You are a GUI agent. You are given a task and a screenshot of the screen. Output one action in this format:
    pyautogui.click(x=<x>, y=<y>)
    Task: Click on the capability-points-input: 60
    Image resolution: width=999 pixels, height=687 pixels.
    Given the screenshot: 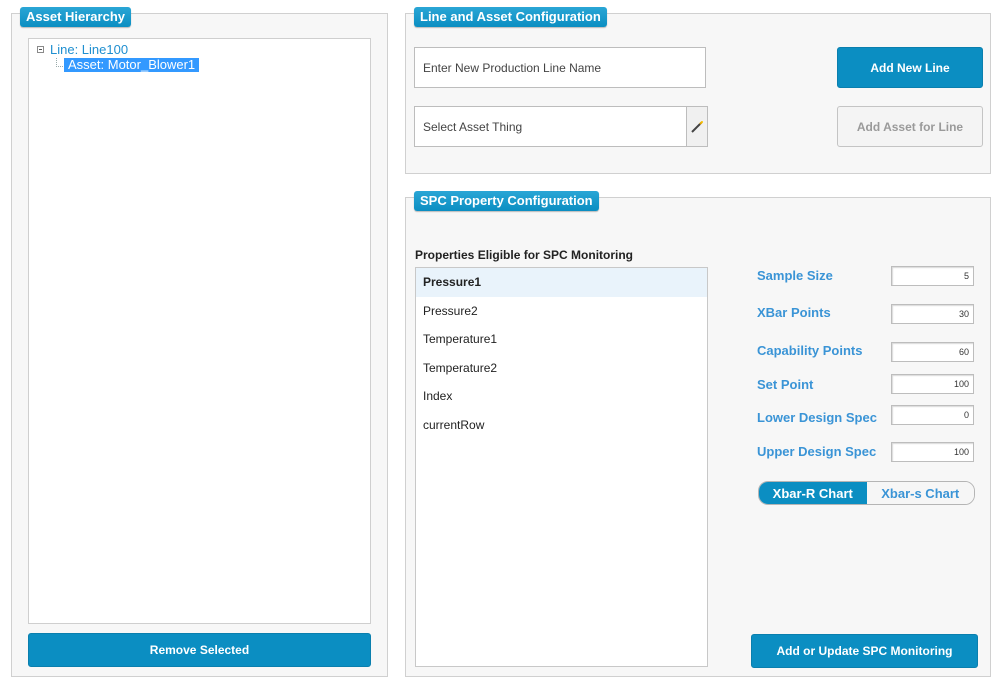 What is the action you would take?
    pyautogui.click(x=932, y=352)
    